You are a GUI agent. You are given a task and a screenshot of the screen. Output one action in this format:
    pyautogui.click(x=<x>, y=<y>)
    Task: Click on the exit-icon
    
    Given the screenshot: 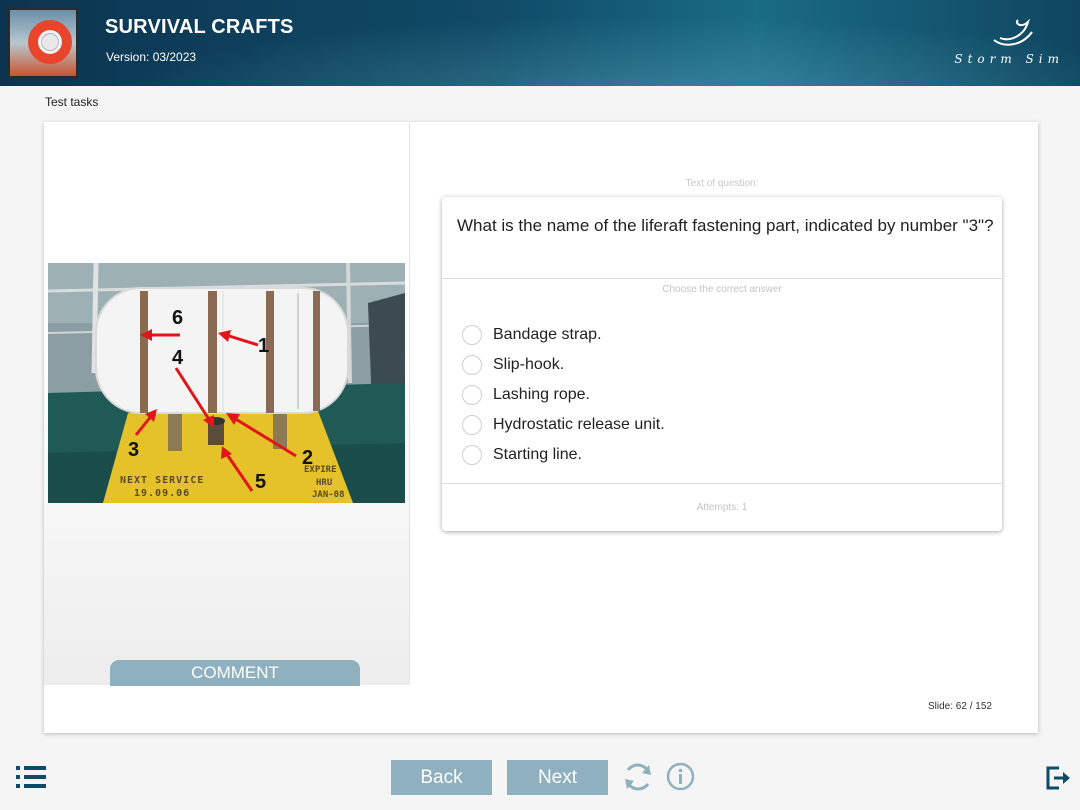 What is the action you would take?
    pyautogui.click(x=1058, y=778)
    